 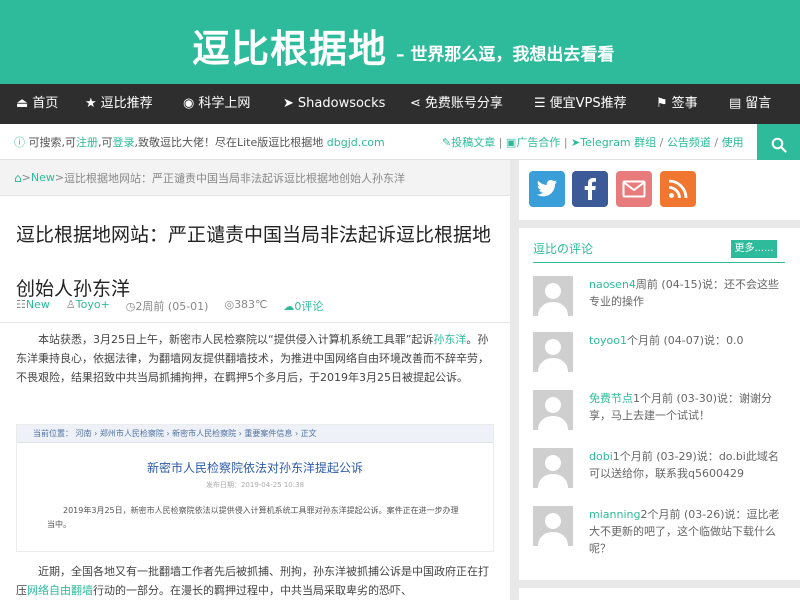 What do you see at coordinates (289, 306) in the screenshot?
I see `comment-icon: ☁` at bounding box center [289, 306].